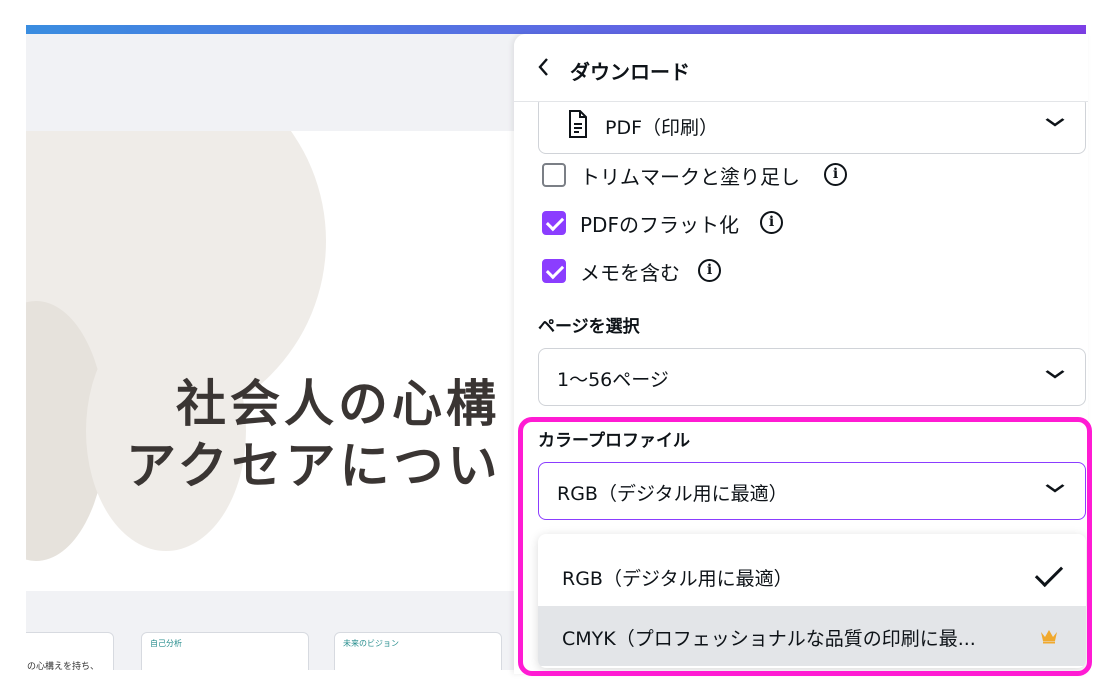 The width and height of the screenshot is (1120, 700). I want to click on top-gradient-bar, so click(556, 29).